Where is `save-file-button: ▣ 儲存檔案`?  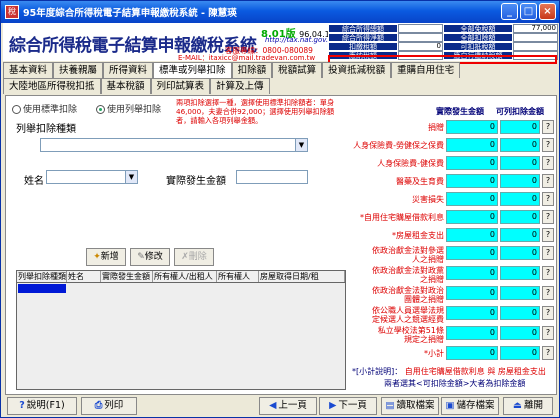 save-file-button: ▣ 儲存檔案 is located at coordinates (470, 406).